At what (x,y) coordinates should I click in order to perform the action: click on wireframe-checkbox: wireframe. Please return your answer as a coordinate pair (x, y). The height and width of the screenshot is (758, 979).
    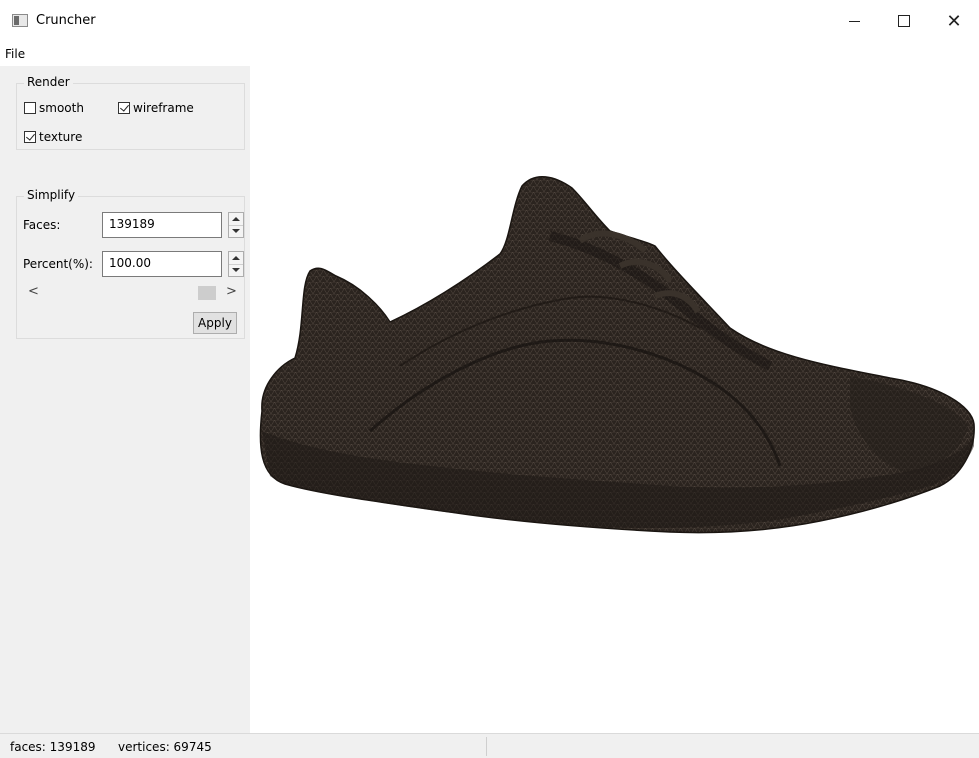
    Looking at the image, I should click on (156, 108).